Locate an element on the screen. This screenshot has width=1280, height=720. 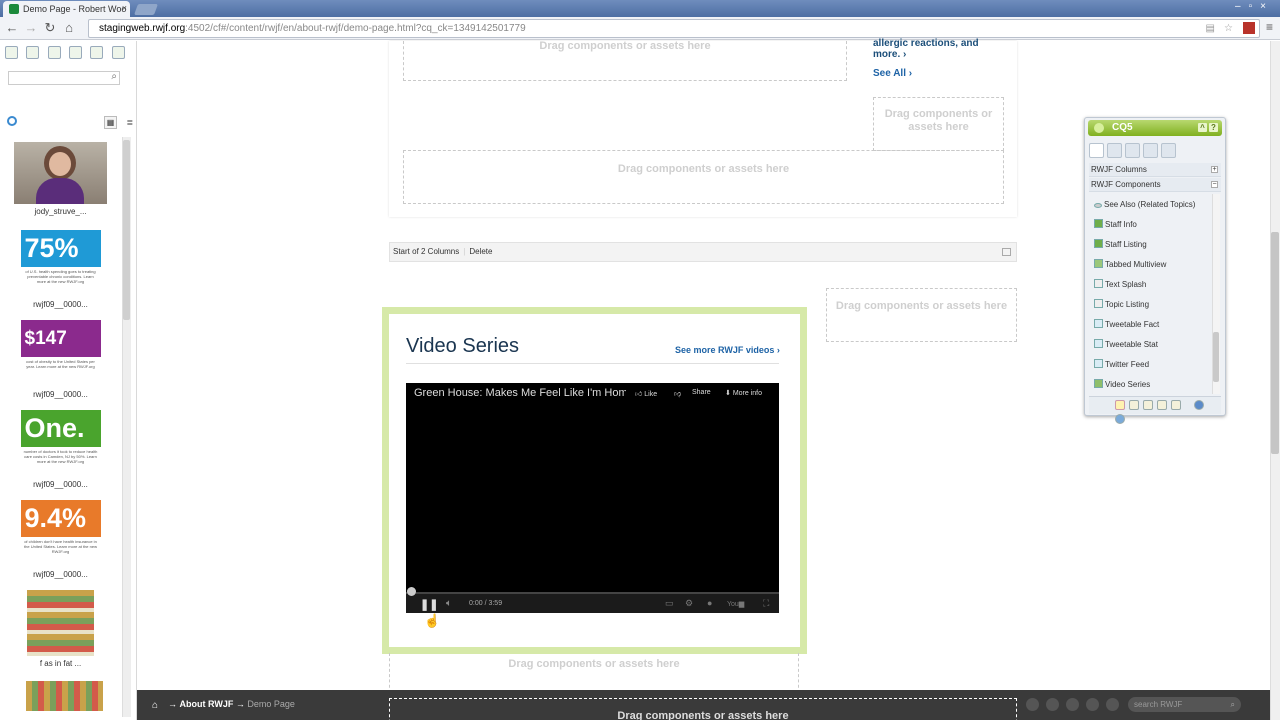
pause-icon: ❚❚ is located at coordinates (429, 604).